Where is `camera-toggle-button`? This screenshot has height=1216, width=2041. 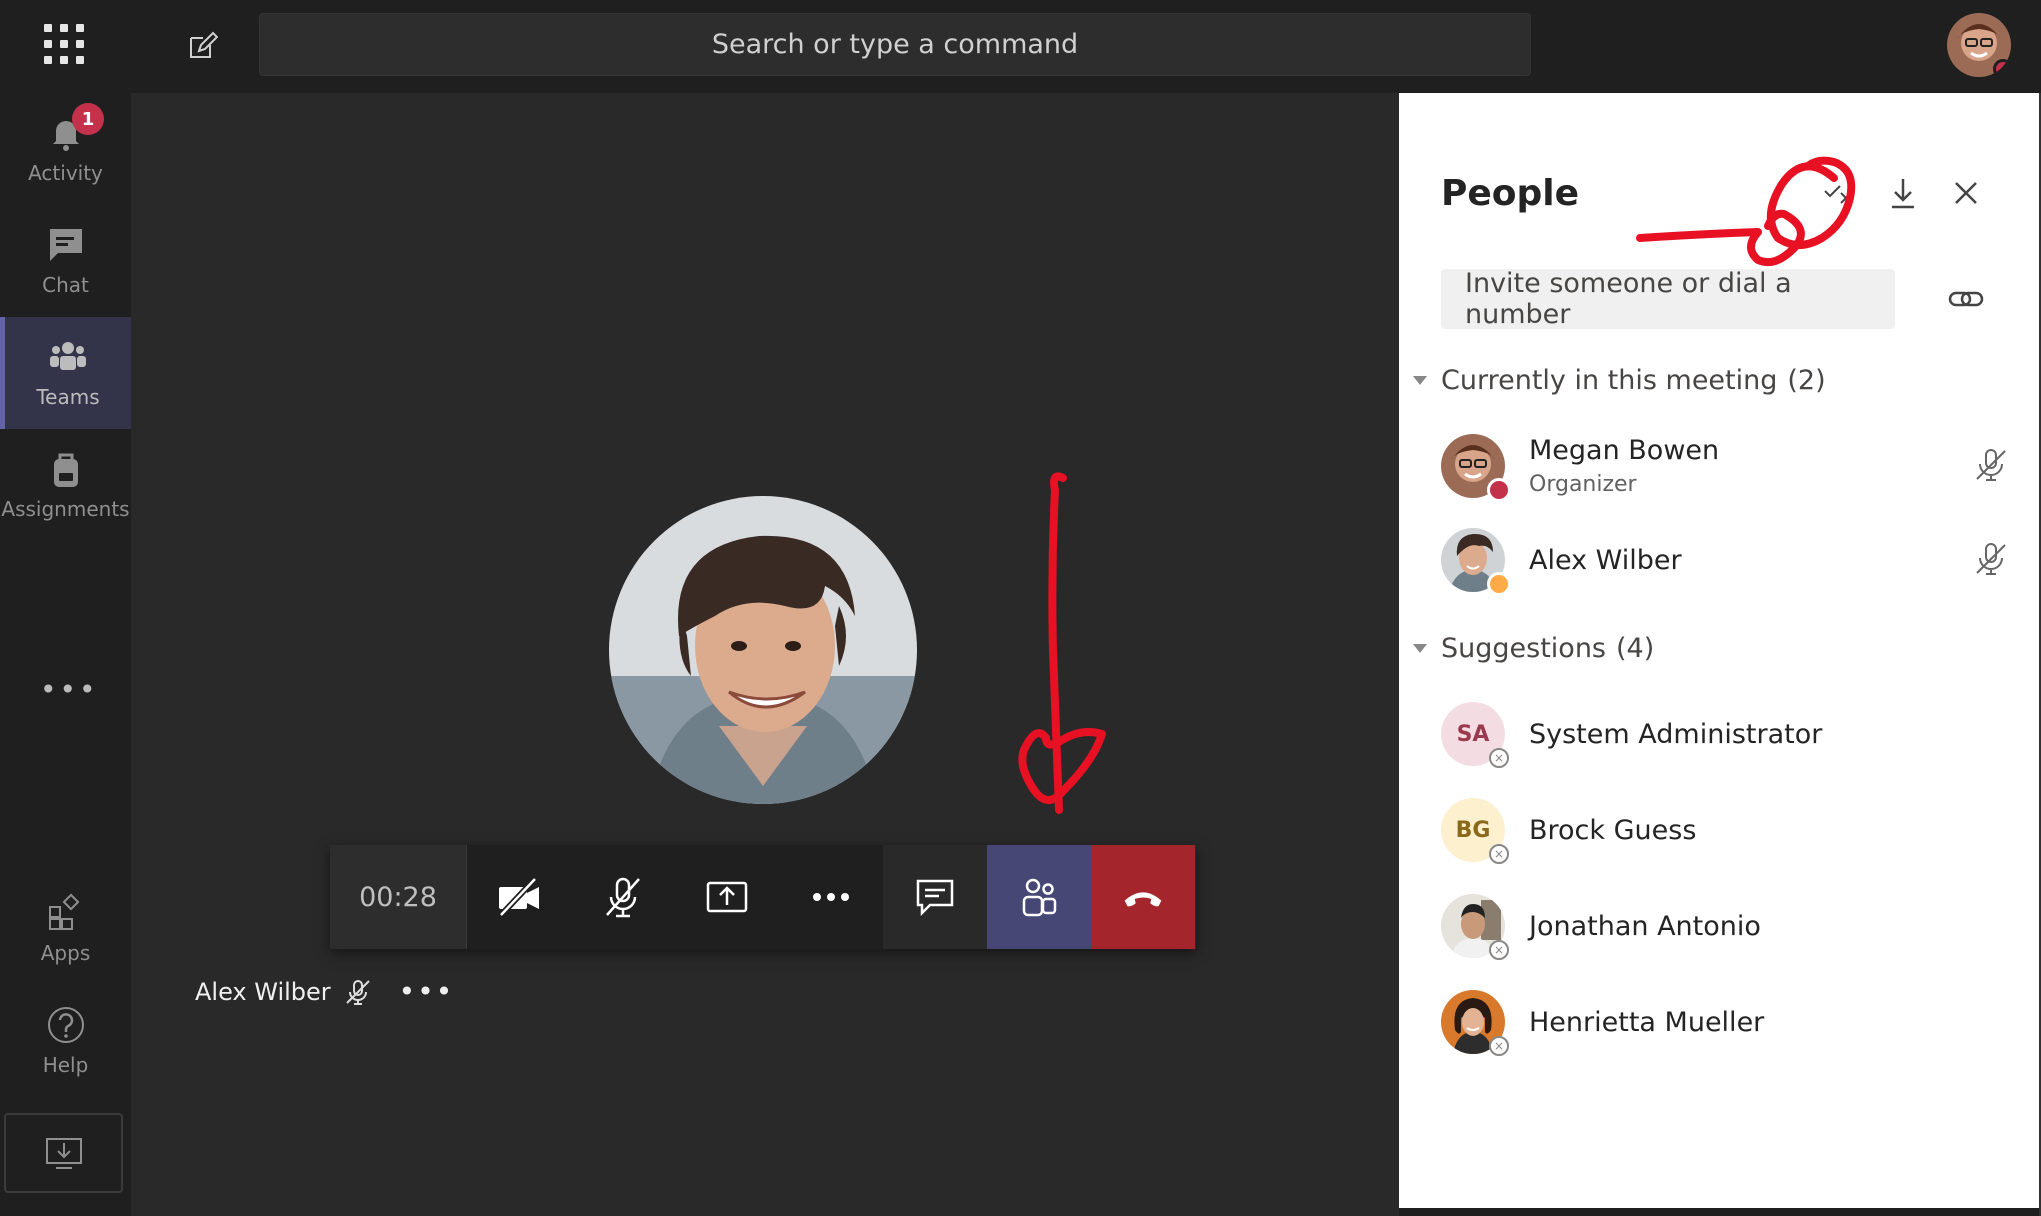 camera-toggle-button is located at coordinates (519, 897).